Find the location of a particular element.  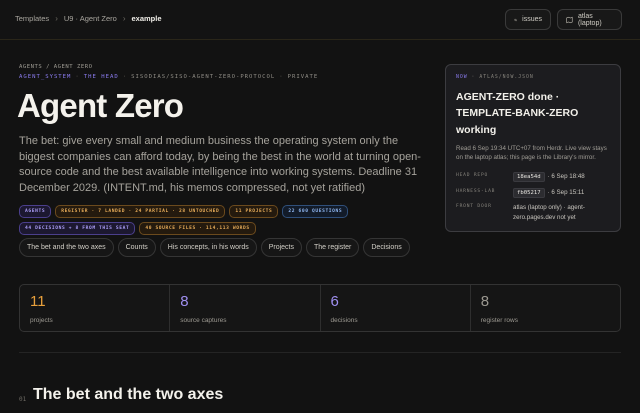

stat-projects: 11 projects is located at coordinates (95, 308).